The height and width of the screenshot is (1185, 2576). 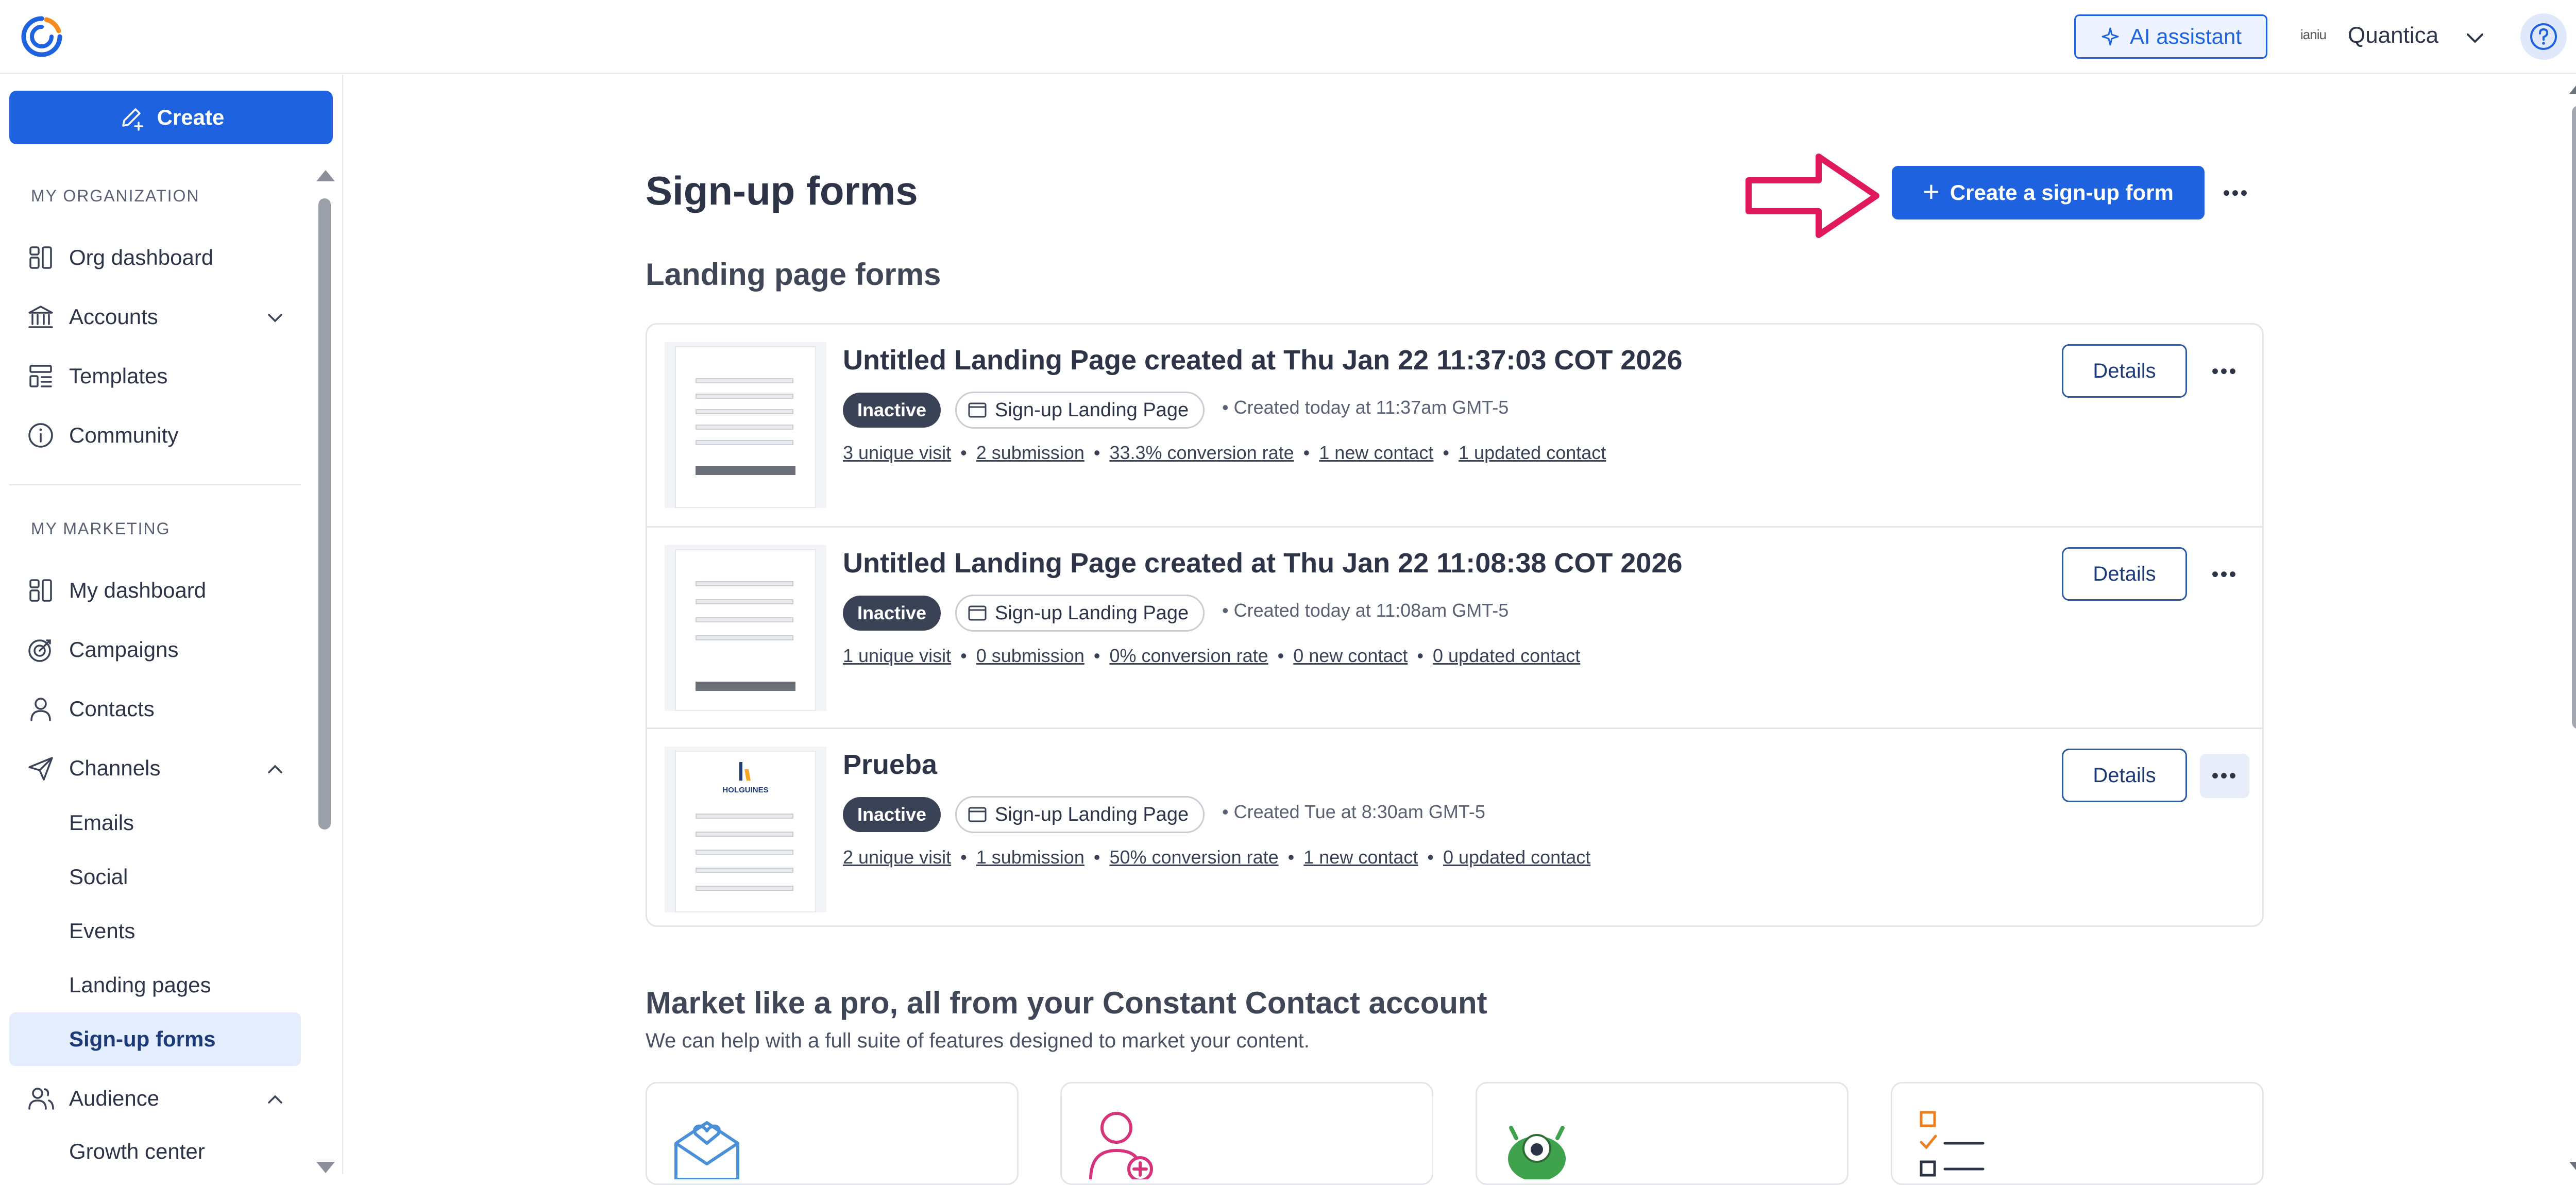 What do you see at coordinates (324, 514) in the screenshot?
I see `sidebar-scrollbar-thumb` at bounding box center [324, 514].